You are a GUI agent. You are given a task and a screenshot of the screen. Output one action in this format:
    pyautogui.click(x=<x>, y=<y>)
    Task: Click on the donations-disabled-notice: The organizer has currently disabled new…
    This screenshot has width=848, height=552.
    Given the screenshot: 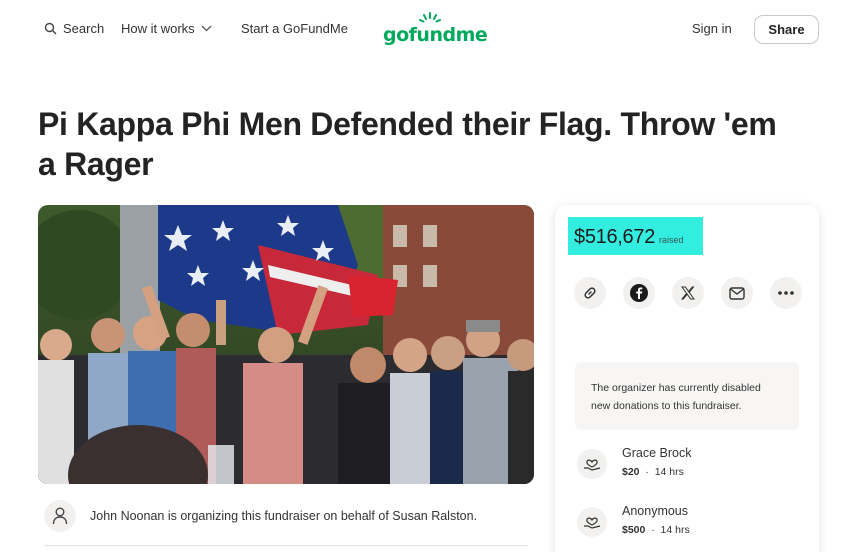 What is the action you would take?
    pyautogui.click(x=687, y=396)
    